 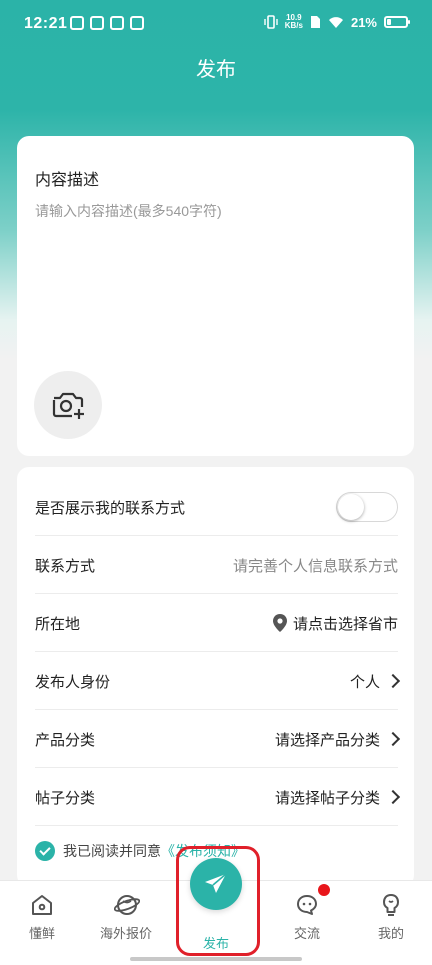 What do you see at coordinates (218, 739) in the screenshot?
I see `product-category-row: 产品分类 请选择产品分类` at bounding box center [218, 739].